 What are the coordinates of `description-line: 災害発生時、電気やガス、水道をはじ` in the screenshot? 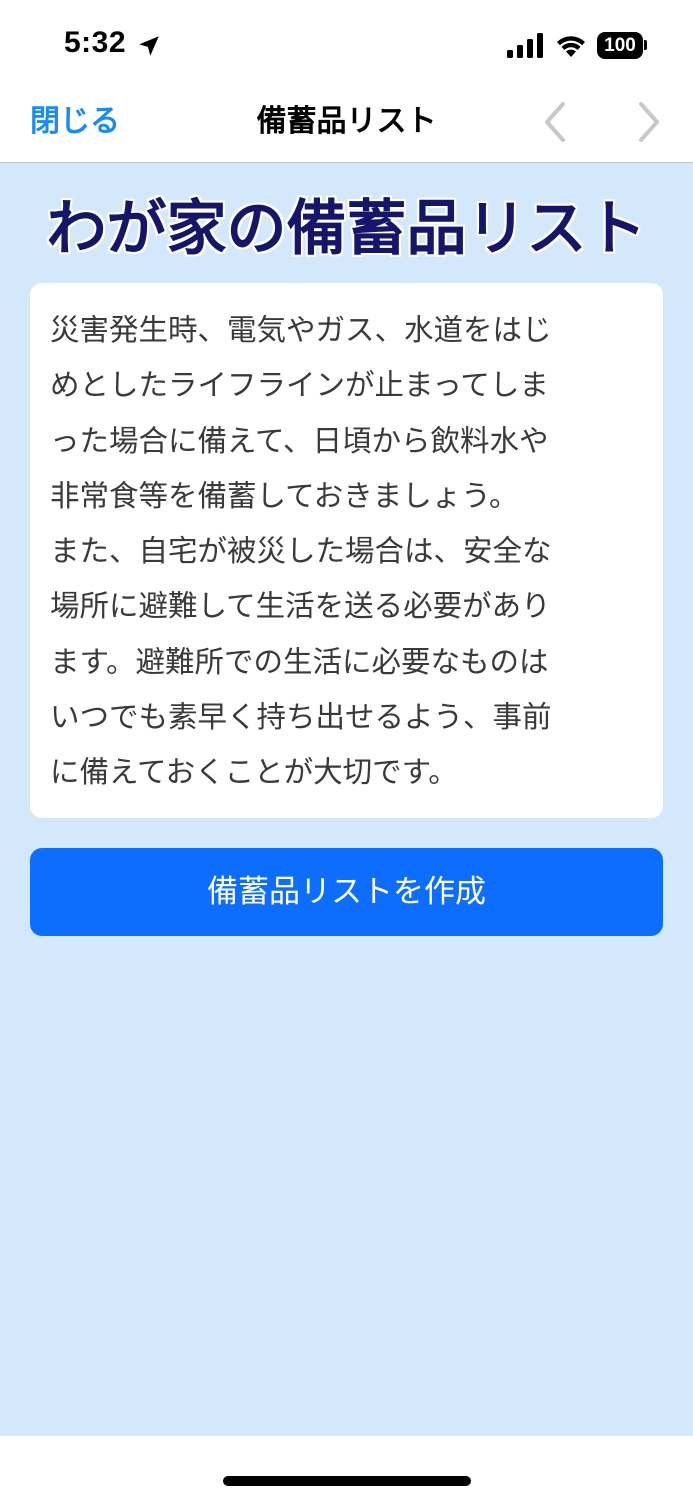 It's located at (301, 330).